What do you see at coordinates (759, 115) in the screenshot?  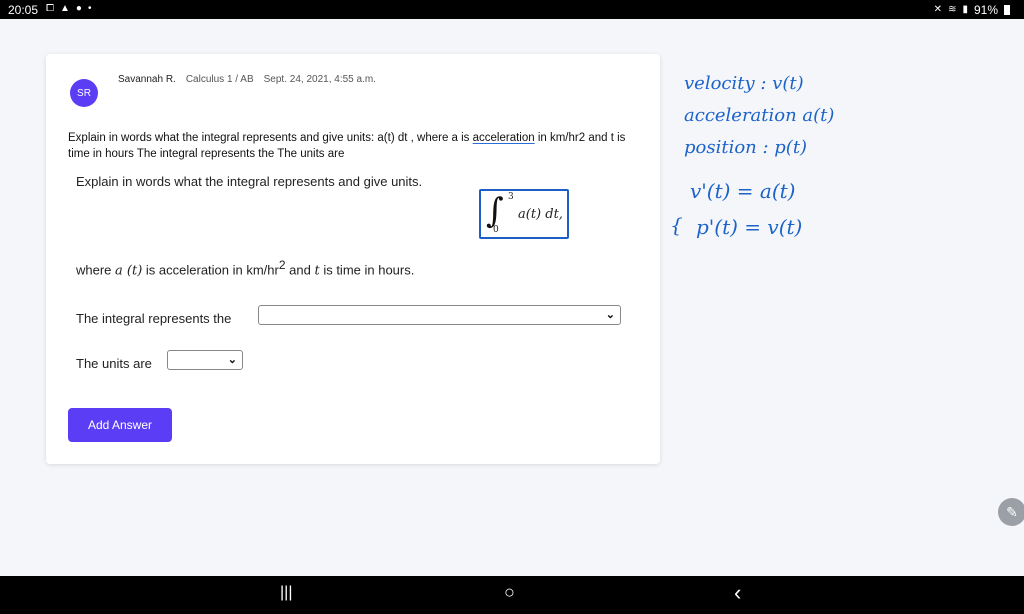 I see `note-acceleration: acceleration a(t)` at bounding box center [759, 115].